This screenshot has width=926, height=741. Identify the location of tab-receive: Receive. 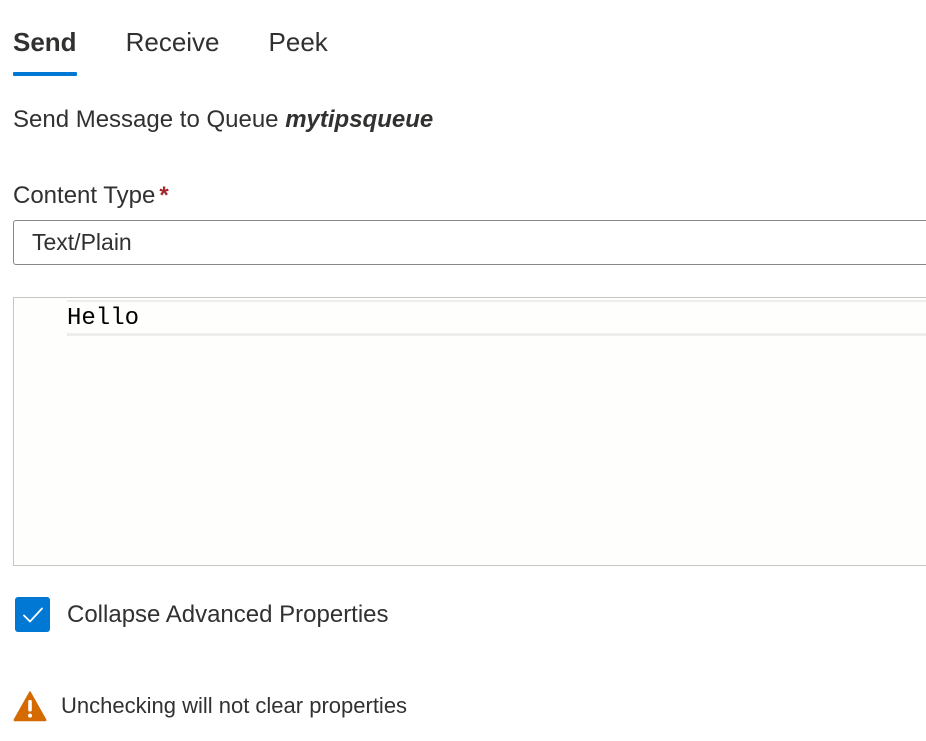
(173, 49).